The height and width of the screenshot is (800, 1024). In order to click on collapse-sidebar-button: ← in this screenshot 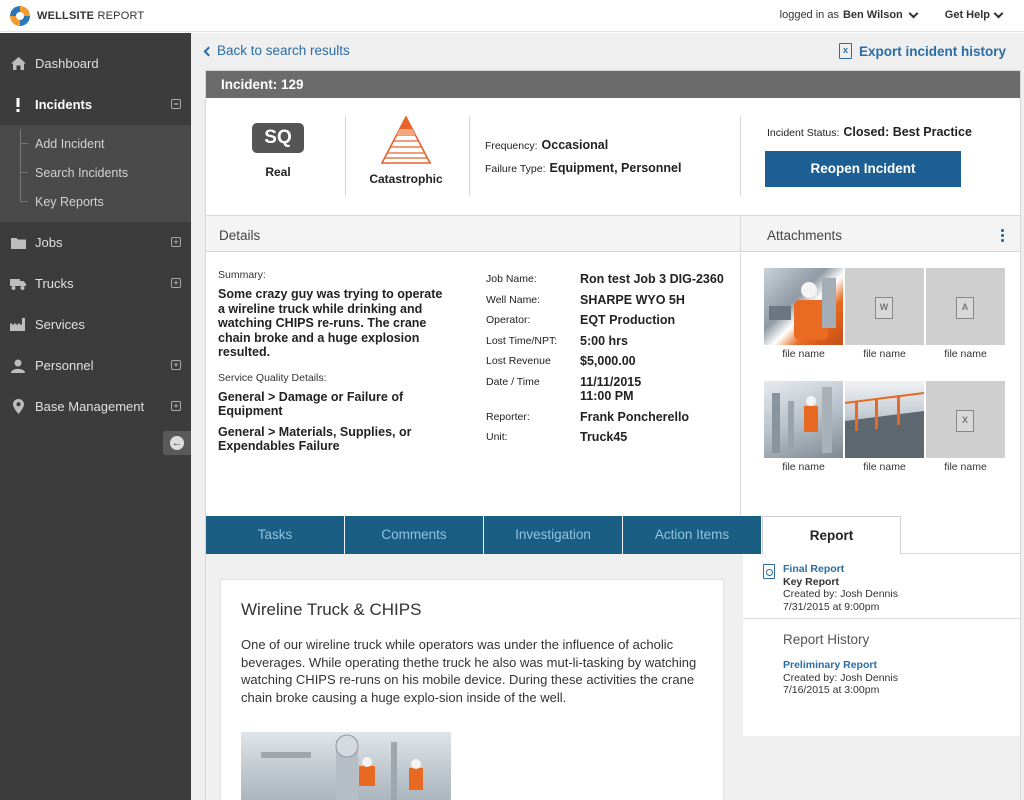, I will do `click(177, 443)`.